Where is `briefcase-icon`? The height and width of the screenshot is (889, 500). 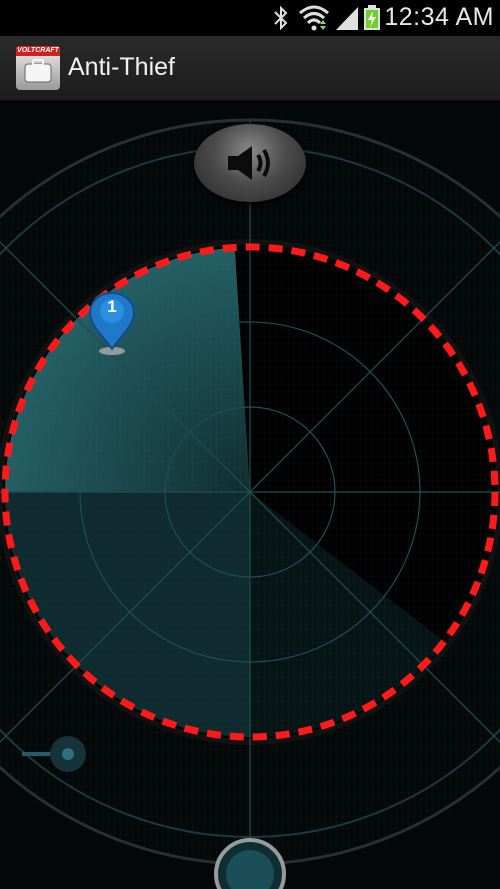
briefcase-icon is located at coordinates (38, 71).